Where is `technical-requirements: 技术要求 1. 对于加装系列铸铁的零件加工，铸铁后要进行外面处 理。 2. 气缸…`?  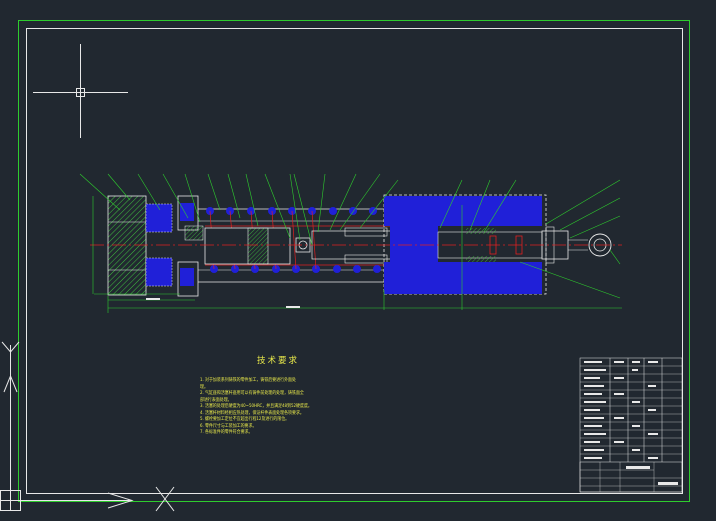
technical-requirements: 技术要求 1. 对于加装系列铸铁的零件加工，铸铁后要进行外面处 理。 2. 气缸… is located at coordinates (288, 395).